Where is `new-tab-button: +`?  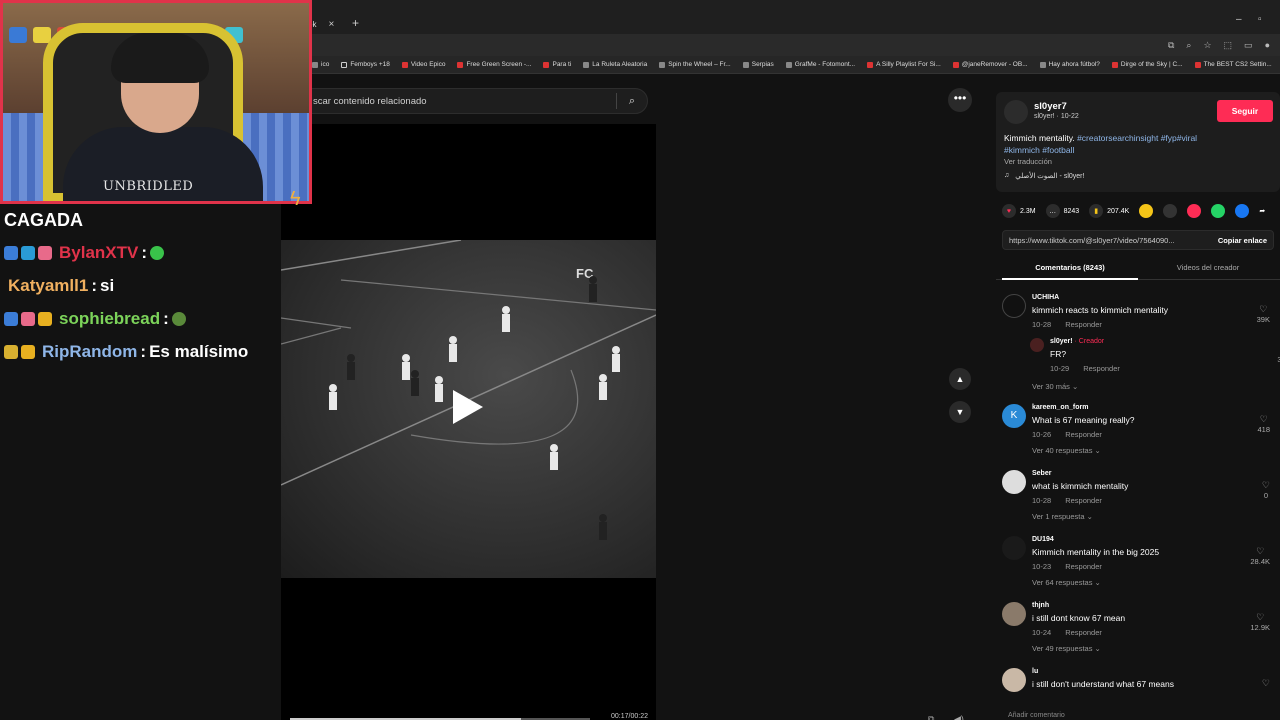 new-tab-button: + is located at coordinates (355, 23).